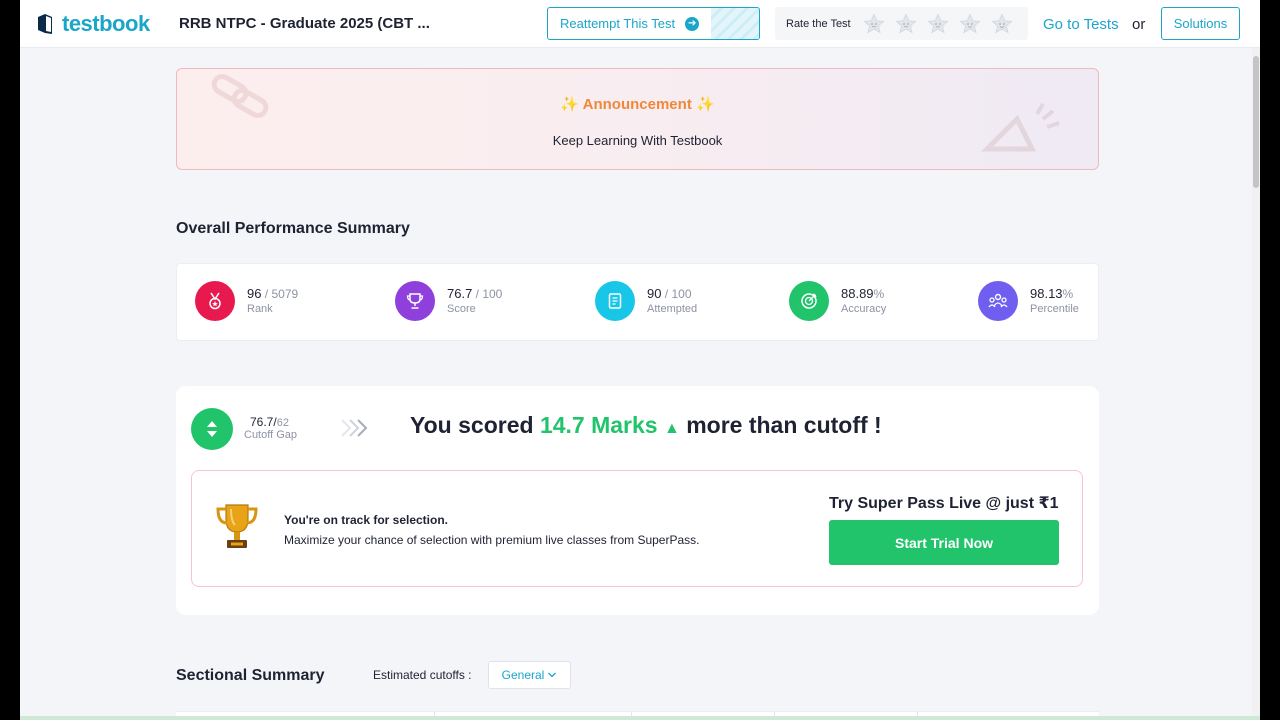 Image resolution: width=1280 pixels, height=720 pixels. What do you see at coordinates (864, 309) in the screenshot?
I see `accuracy-label: Accuracy` at bounding box center [864, 309].